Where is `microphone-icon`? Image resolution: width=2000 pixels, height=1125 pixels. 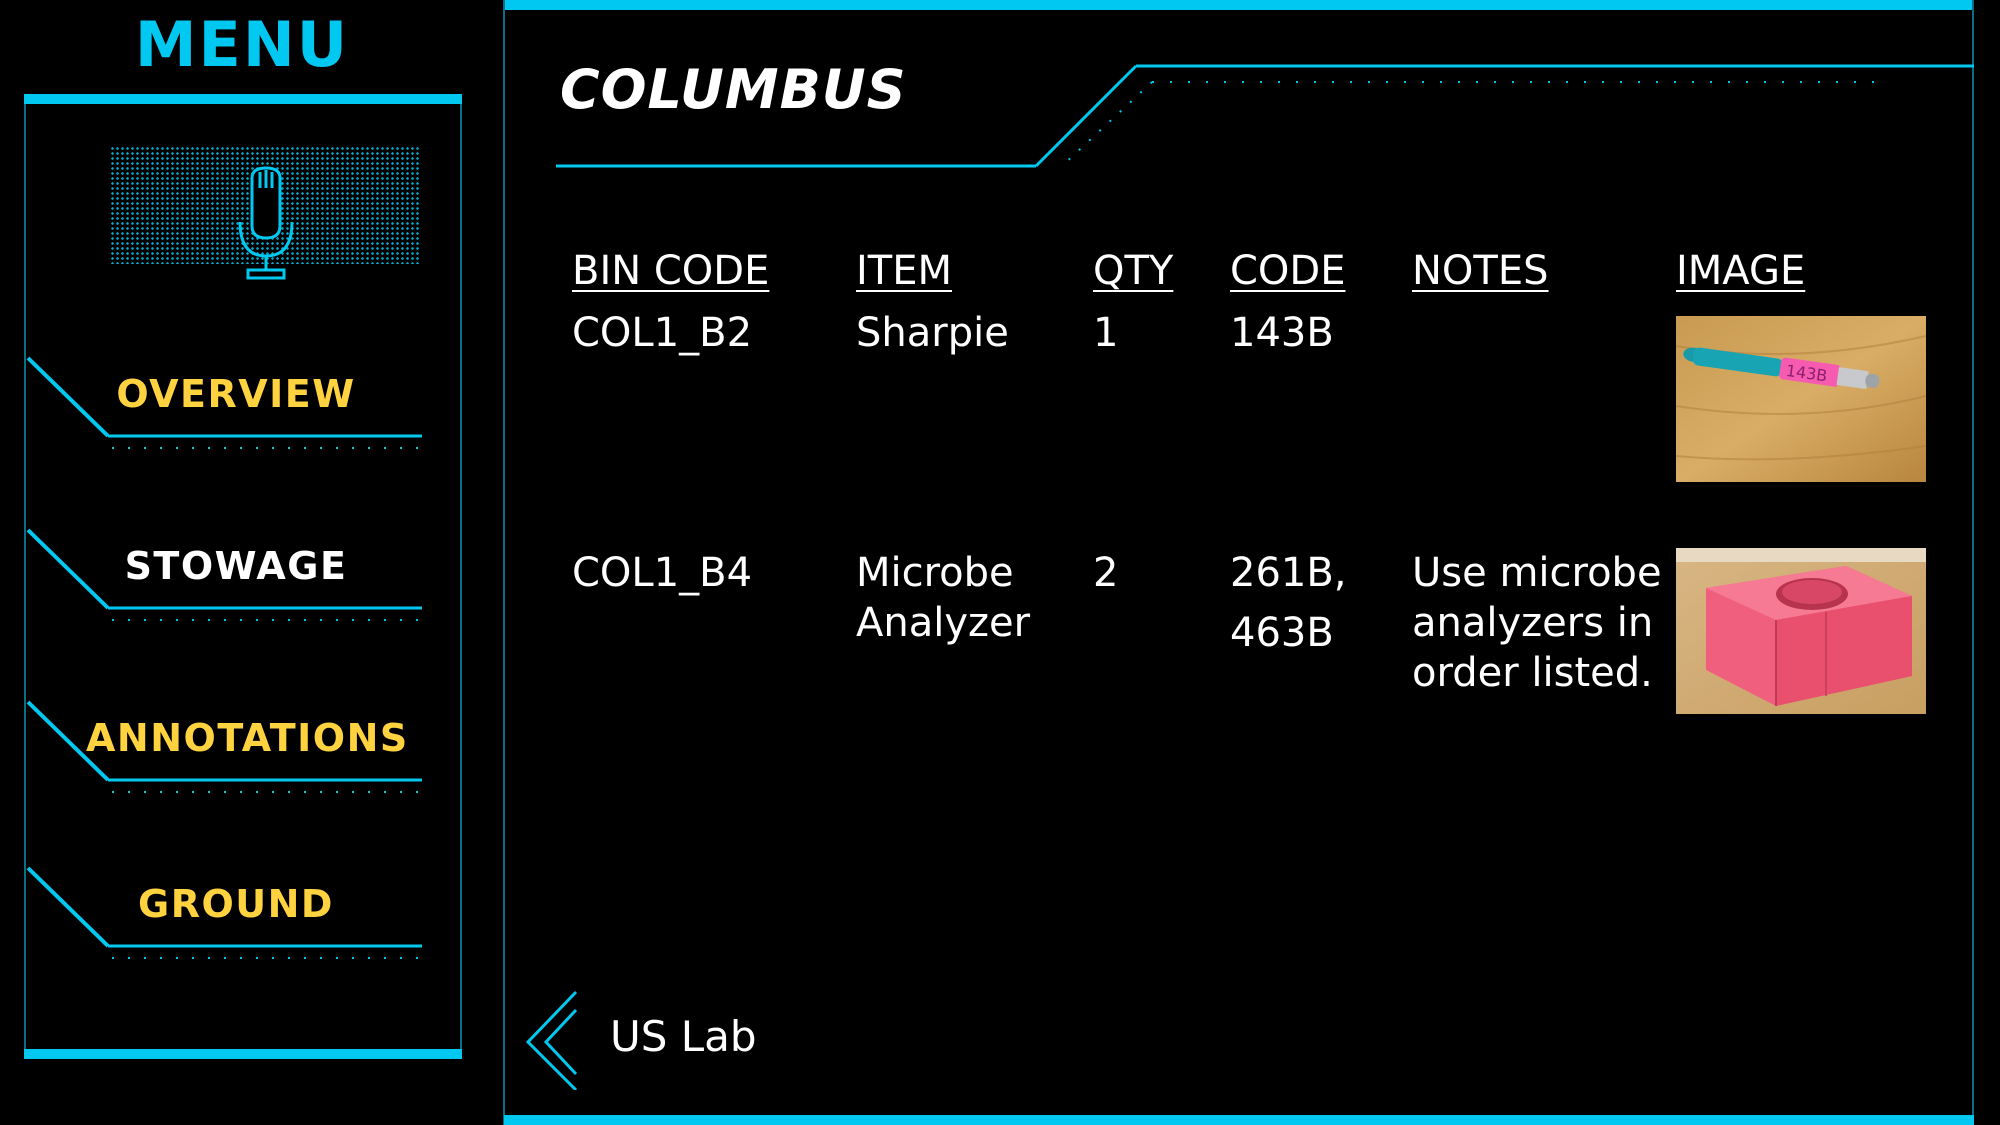 microphone-icon is located at coordinates (266, 223).